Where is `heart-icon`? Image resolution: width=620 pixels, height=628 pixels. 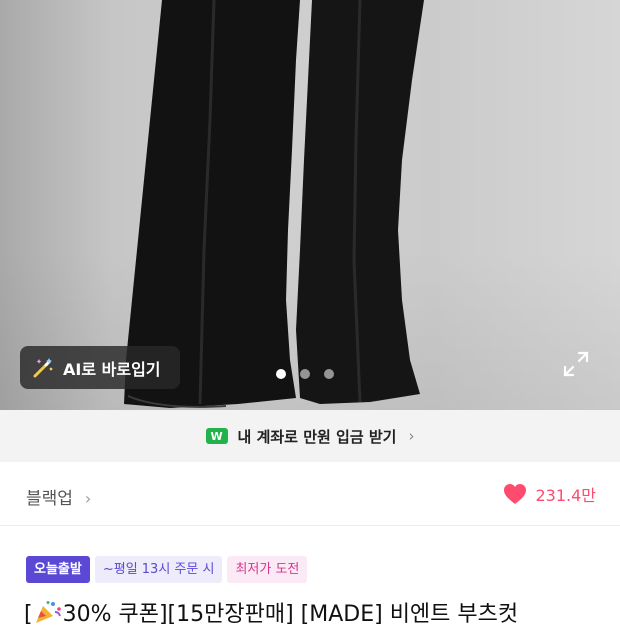 heart-icon is located at coordinates (515, 494).